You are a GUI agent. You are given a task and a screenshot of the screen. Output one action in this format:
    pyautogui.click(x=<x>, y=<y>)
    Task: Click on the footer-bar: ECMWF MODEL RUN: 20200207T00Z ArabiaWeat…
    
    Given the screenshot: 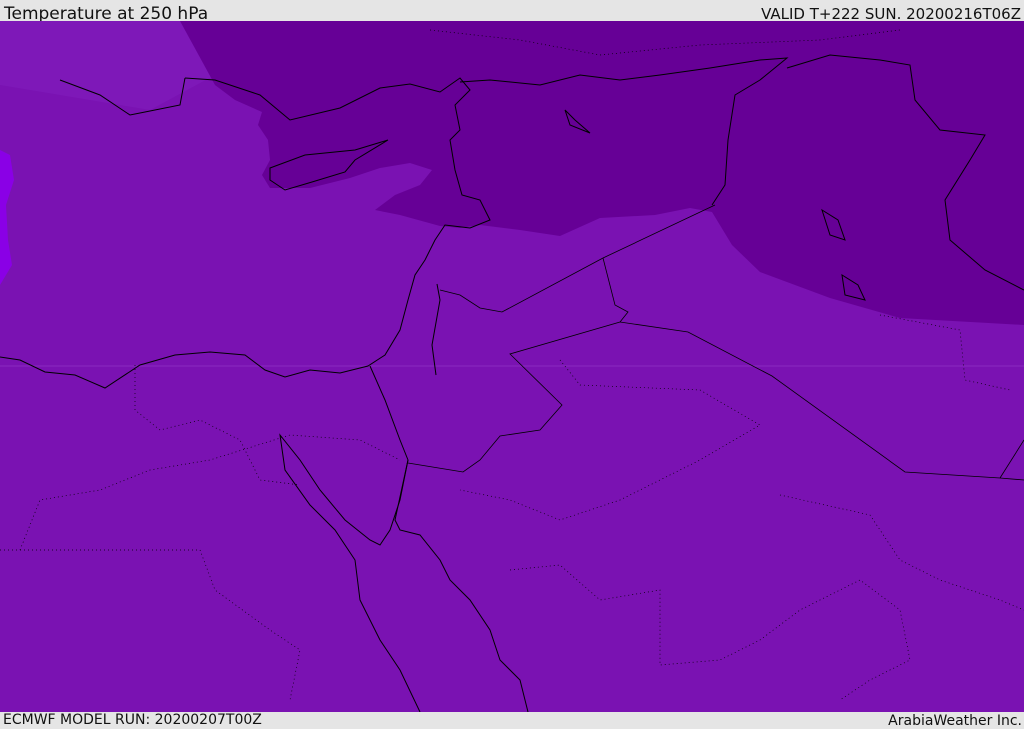 What is the action you would take?
    pyautogui.click(x=512, y=720)
    